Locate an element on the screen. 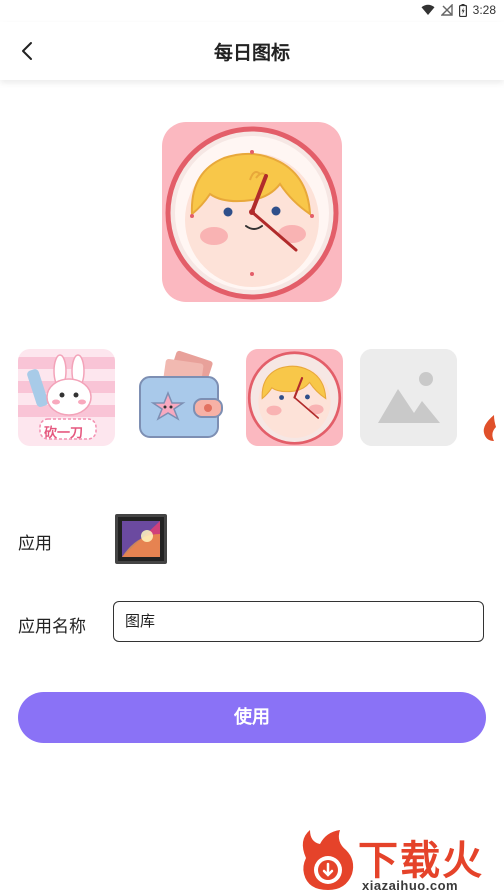  status-time: 3:28 is located at coordinates (484, 10).